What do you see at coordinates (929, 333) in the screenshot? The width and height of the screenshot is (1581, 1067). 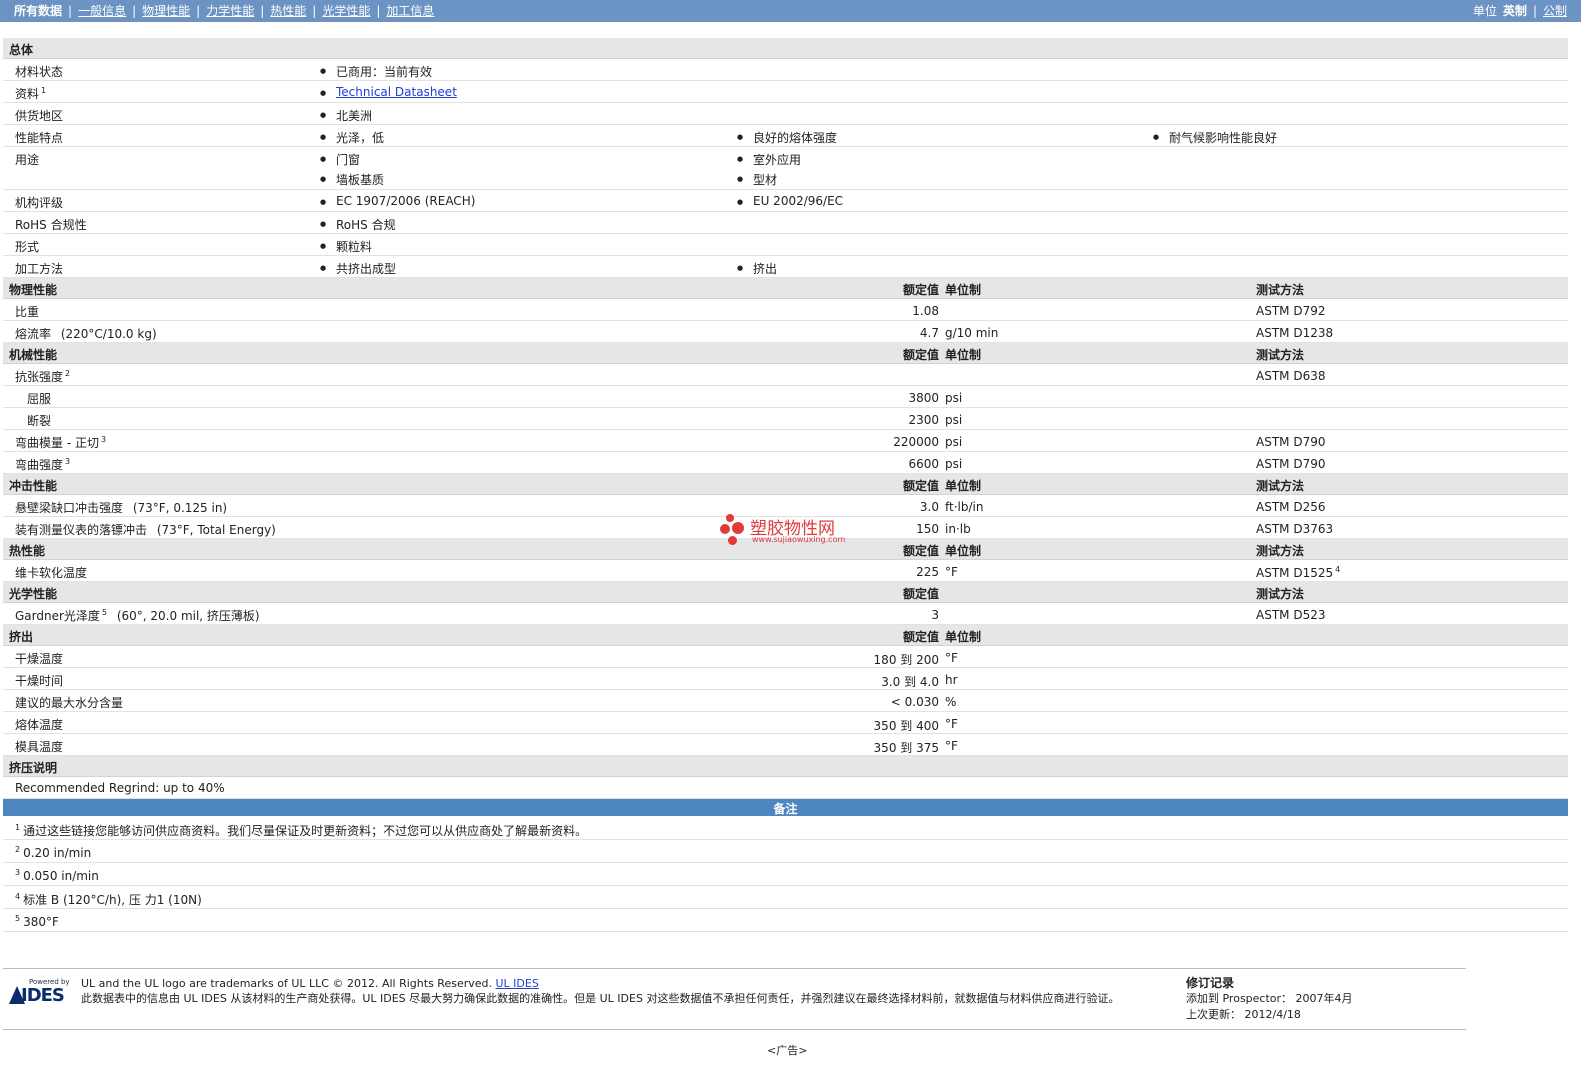 I see `nominal-value: 4.7` at bounding box center [929, 333].